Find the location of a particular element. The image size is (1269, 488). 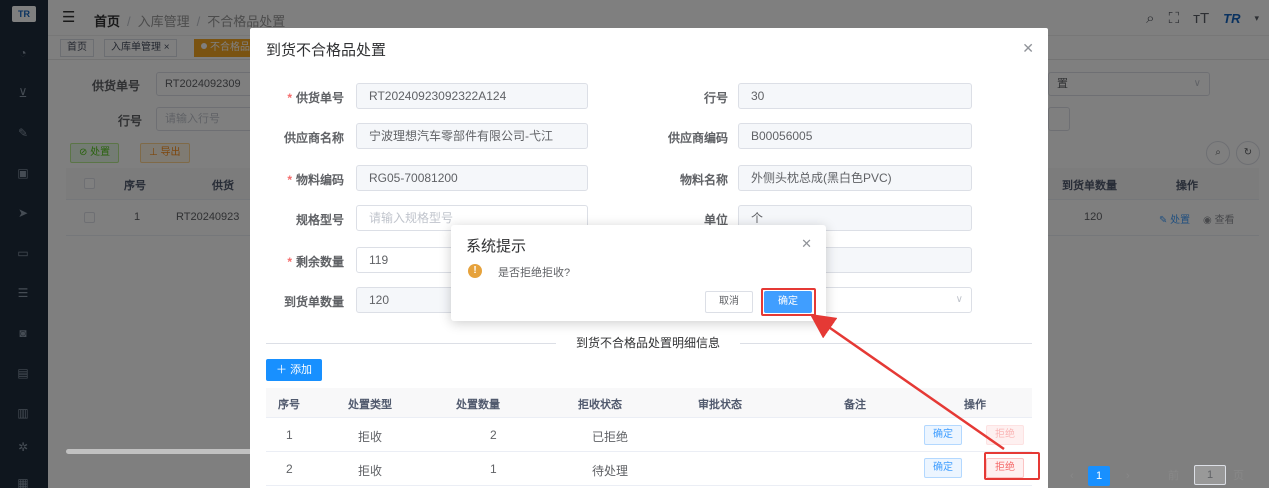

next-icon: › is located at coordinates (1128, 476).